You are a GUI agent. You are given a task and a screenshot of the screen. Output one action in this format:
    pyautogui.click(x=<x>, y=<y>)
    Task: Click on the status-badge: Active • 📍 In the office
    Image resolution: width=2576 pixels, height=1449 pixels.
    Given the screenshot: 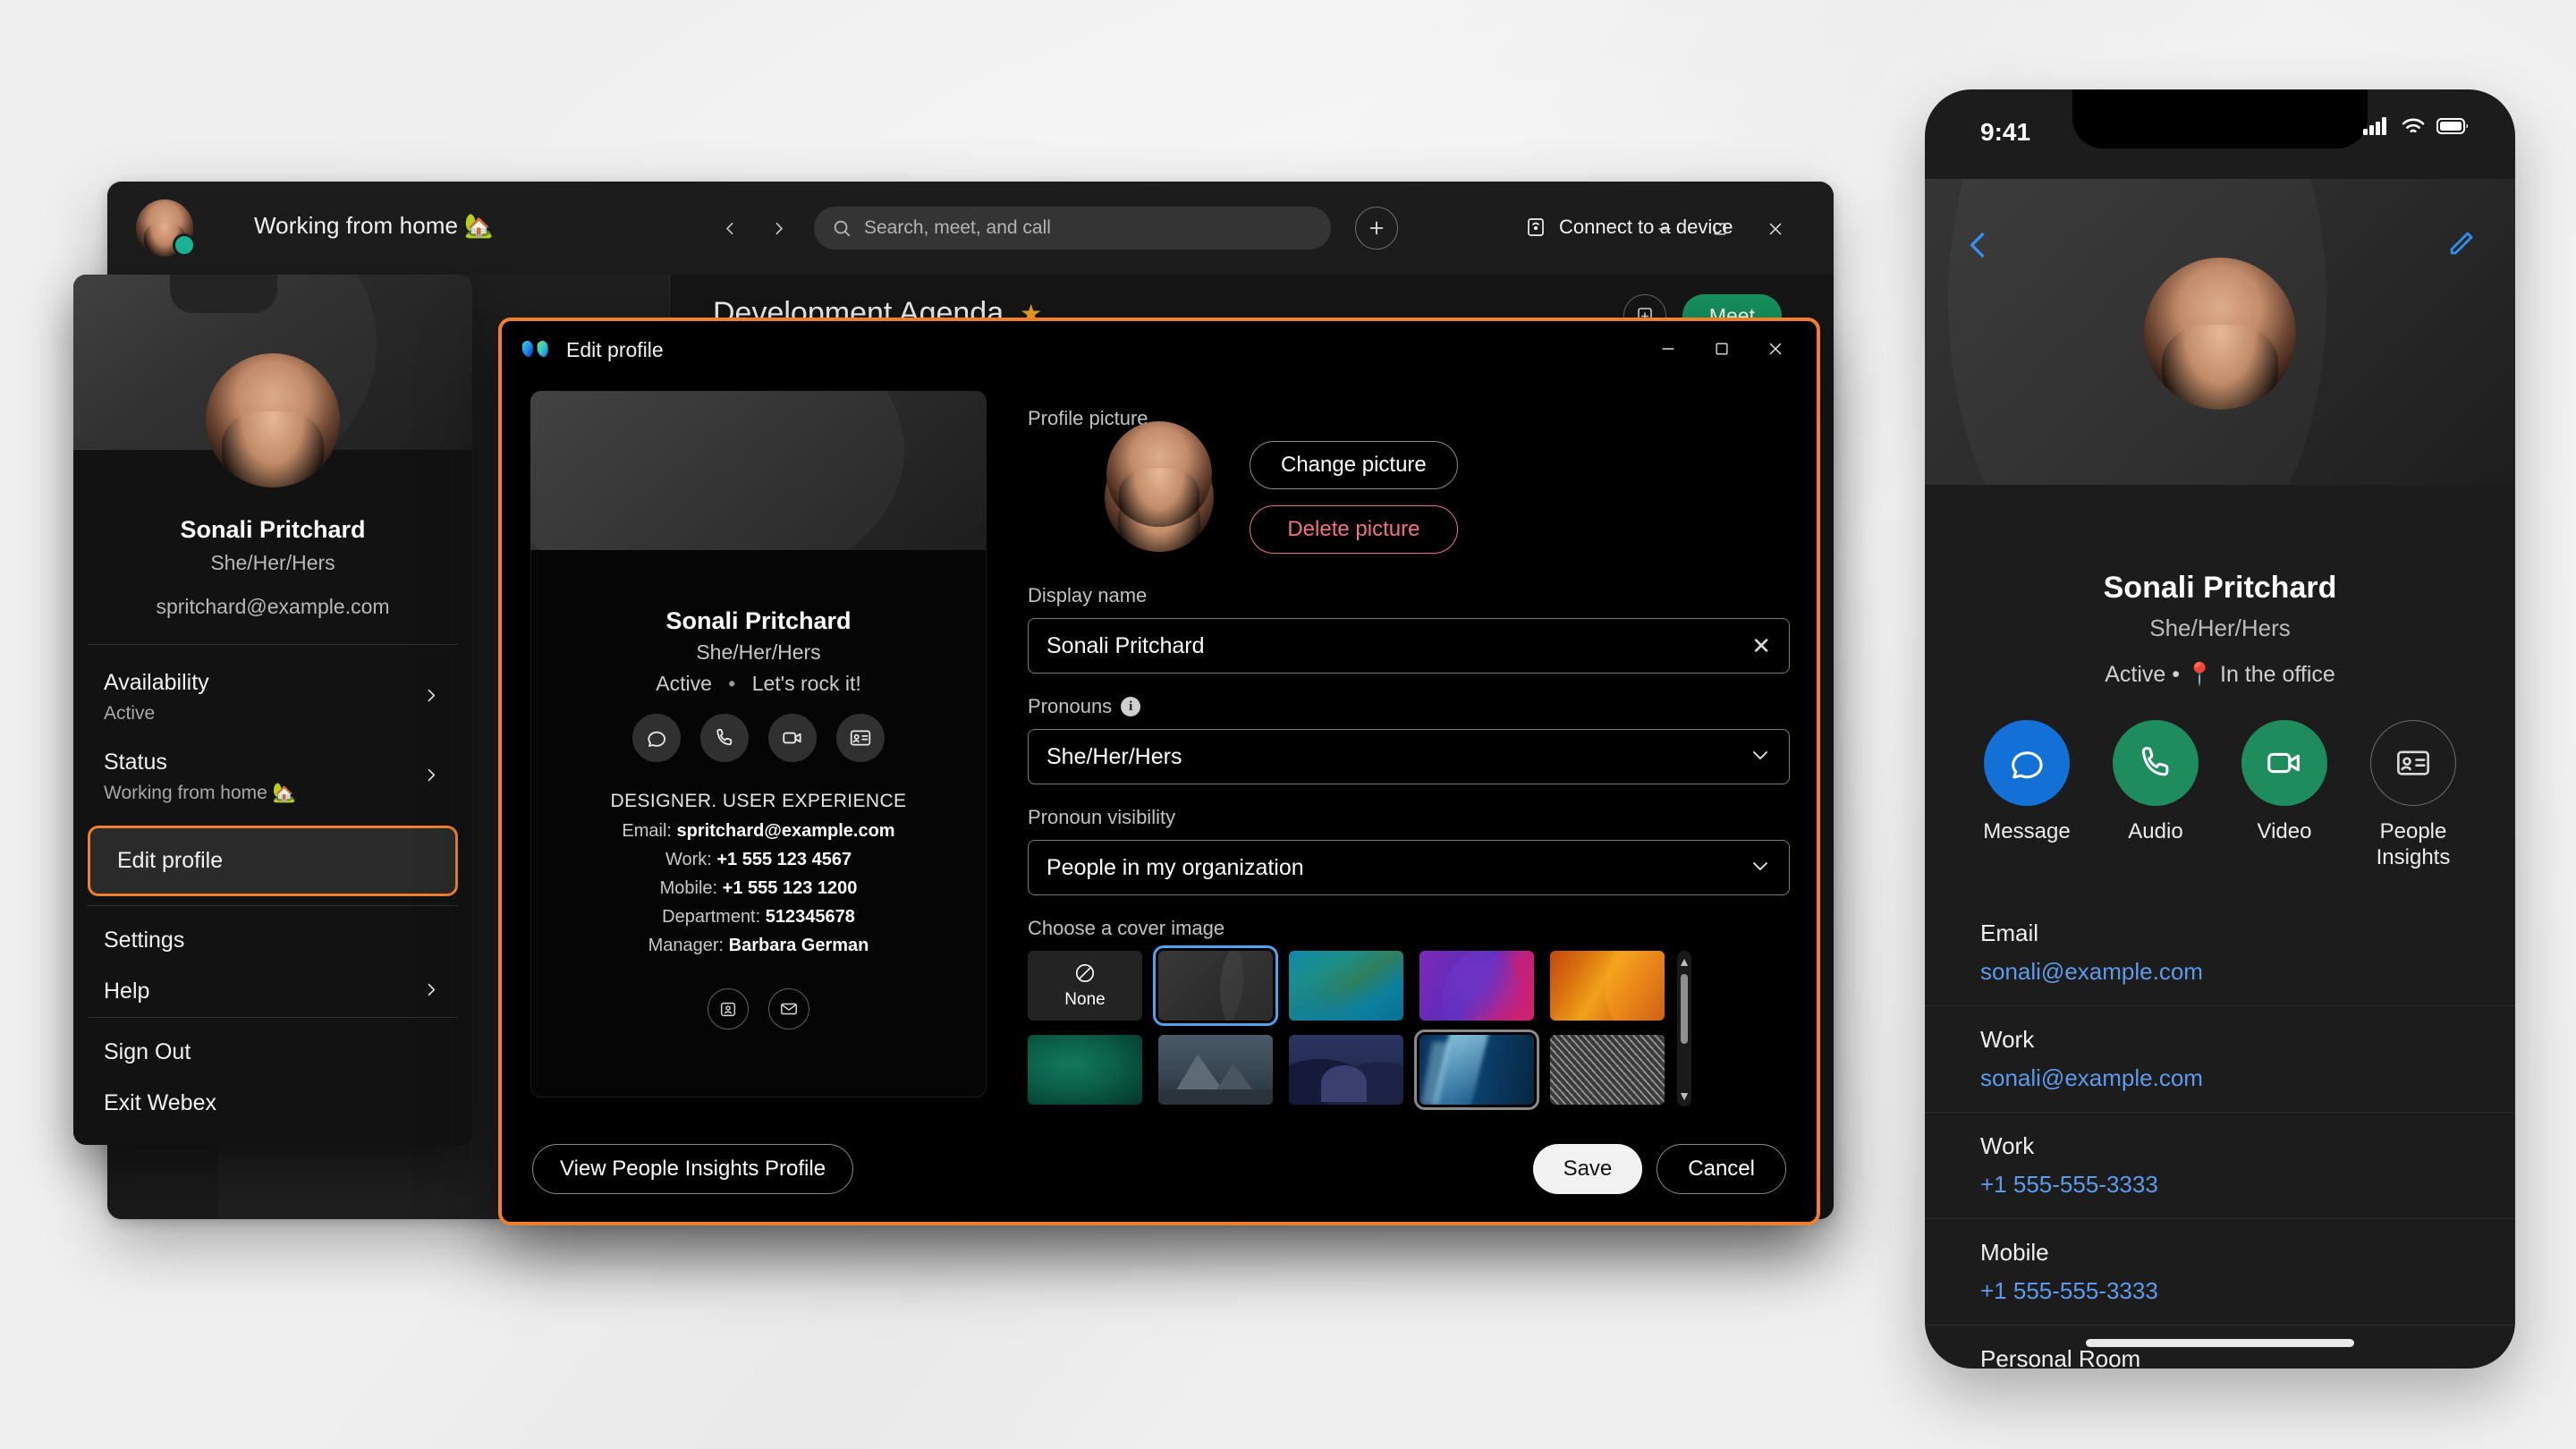 What is the action you would take?
    pyautogui.click(x=2220, y=674)
    